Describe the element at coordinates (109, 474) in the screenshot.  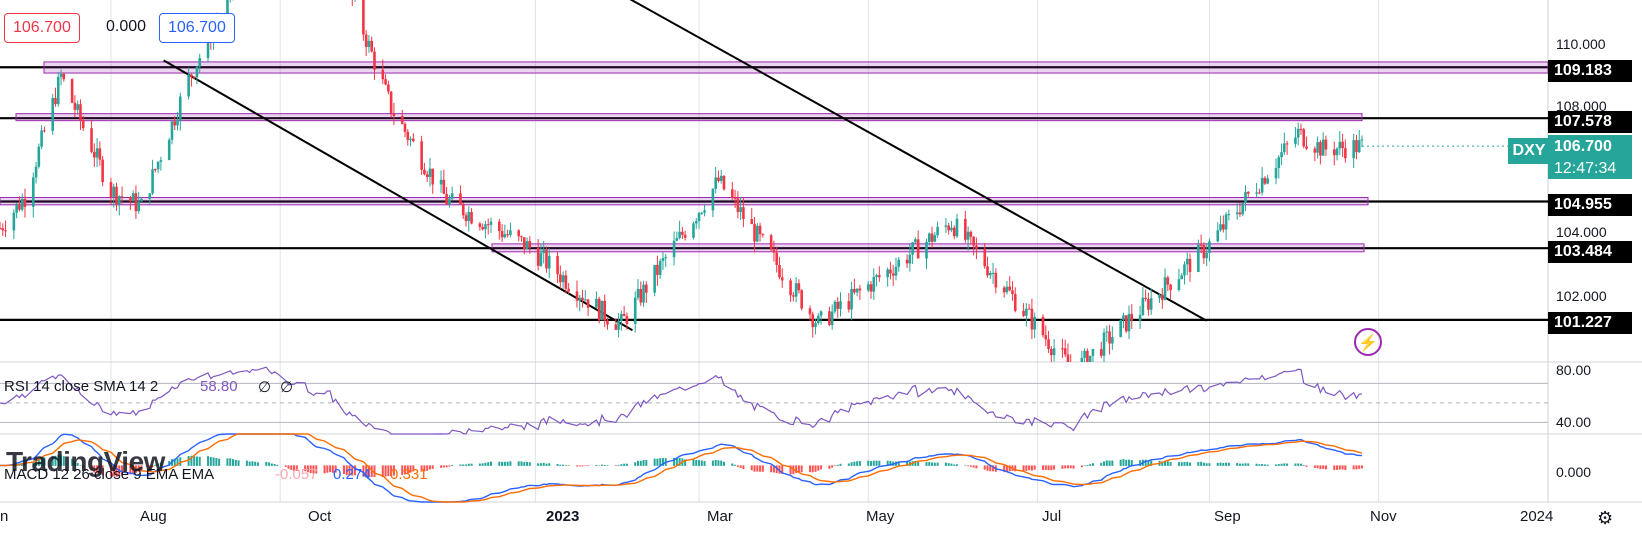
I see `macd-label: MACD 12 26 close 9 EMA EMA` at that location.